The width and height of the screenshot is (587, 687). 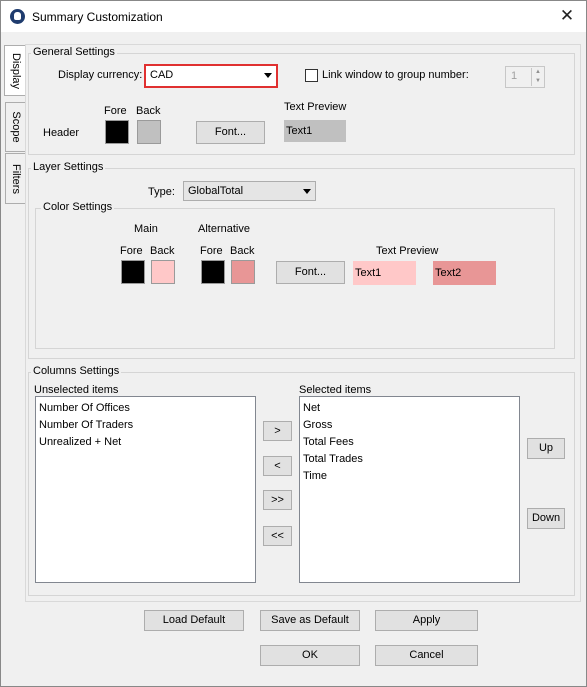 I want to click on general-settings-title: General Settings, so click(x=74, y=52).